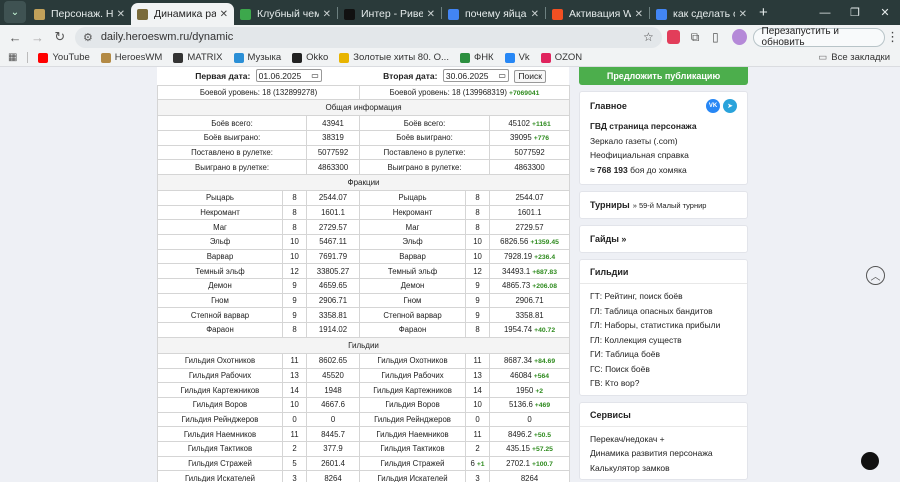 The height and width of the screenshot is (482, 900). I want to click on forward-icon: →, so click(37, 37).